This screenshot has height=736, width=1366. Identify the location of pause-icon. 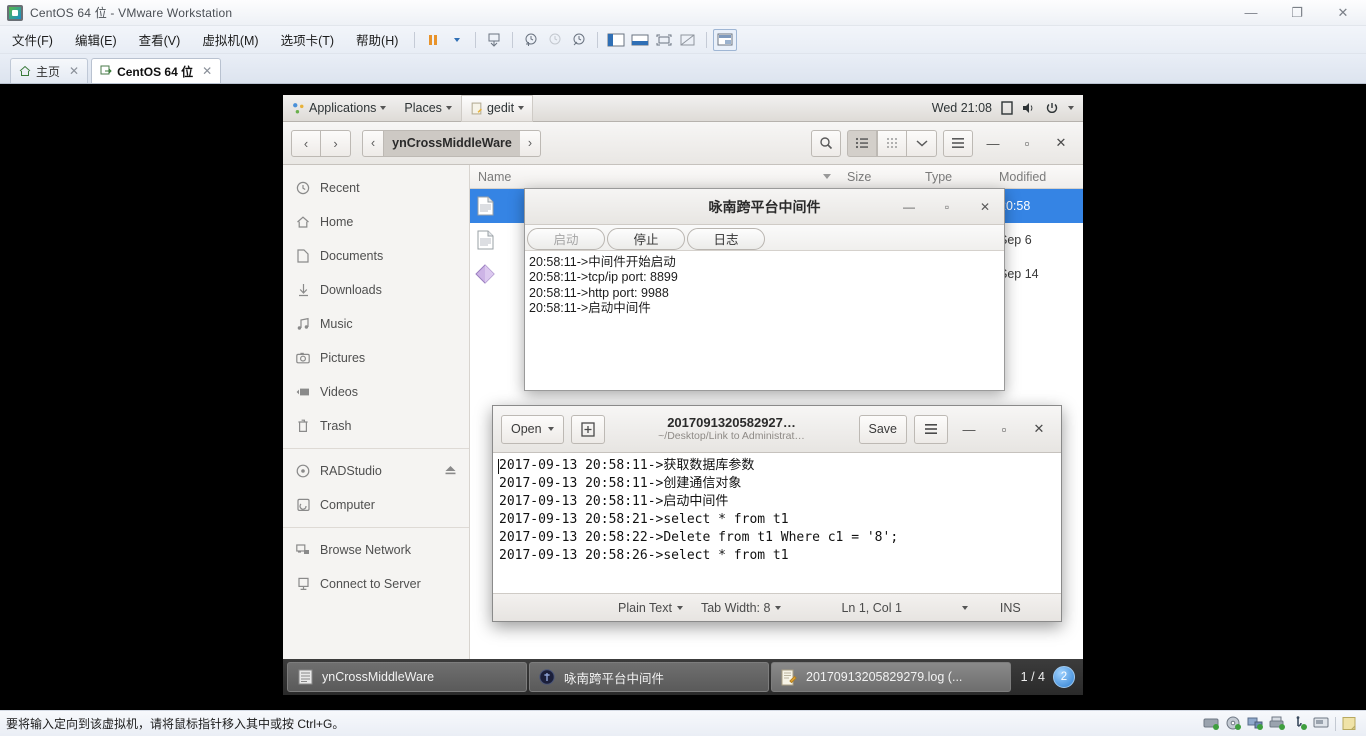
(433, 40).